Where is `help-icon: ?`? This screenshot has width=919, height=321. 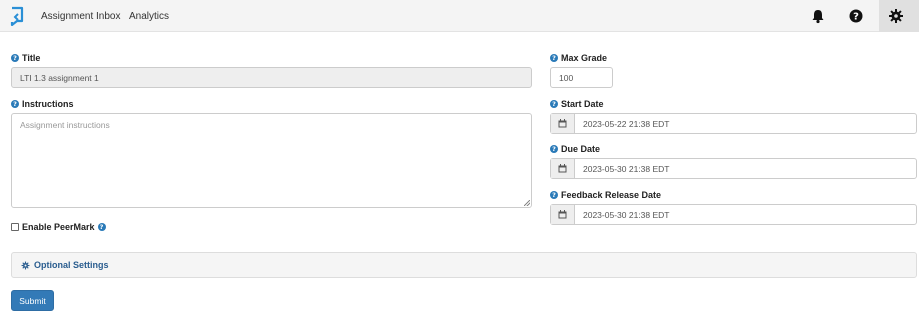
help-icon: ? is located at coordinates (856, 16).